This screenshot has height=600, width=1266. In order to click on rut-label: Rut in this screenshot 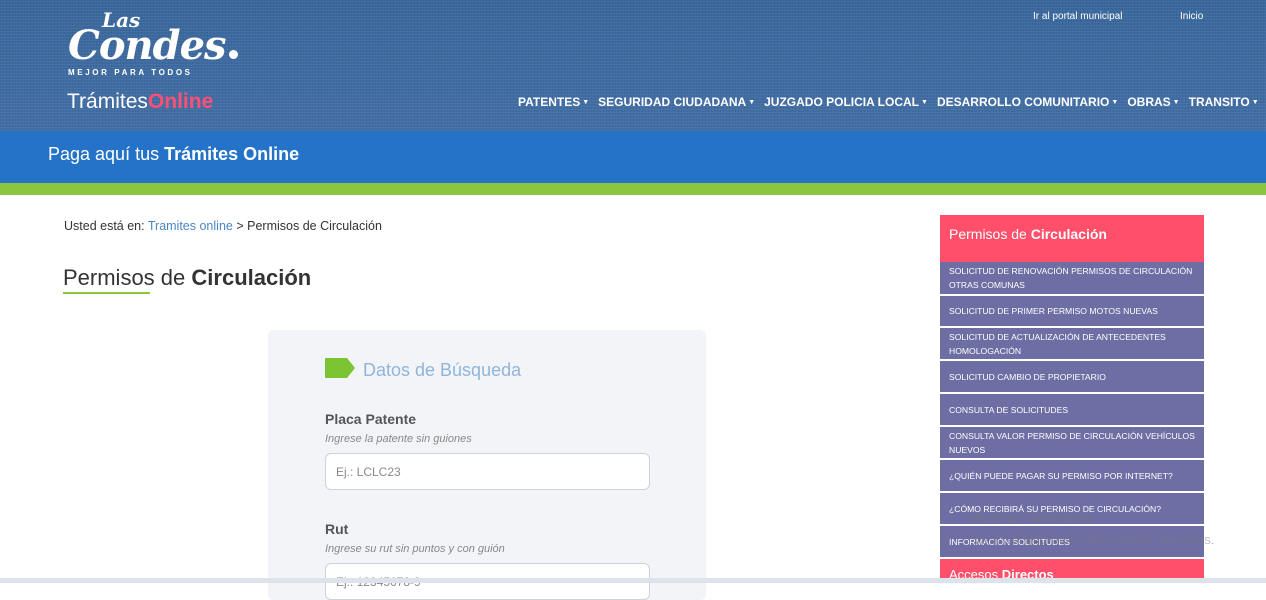, I will do `click(337, 529)`.